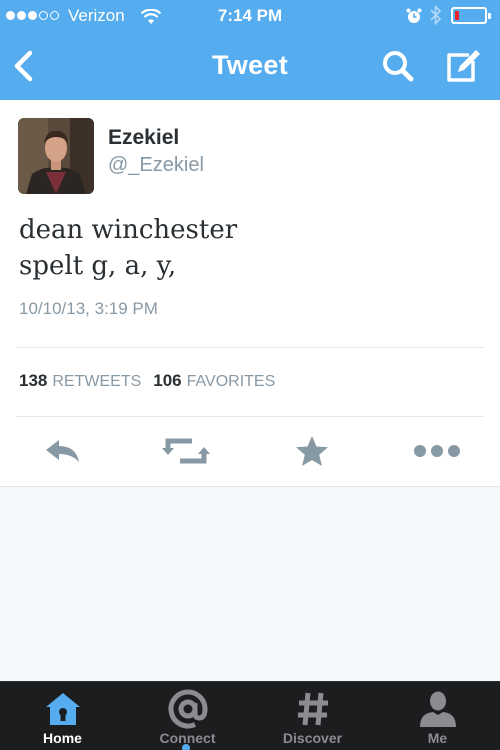  Describe the element at coordinates (97, 381) in the screenshot. I see `retweets-label: RETWEETS` at that location.